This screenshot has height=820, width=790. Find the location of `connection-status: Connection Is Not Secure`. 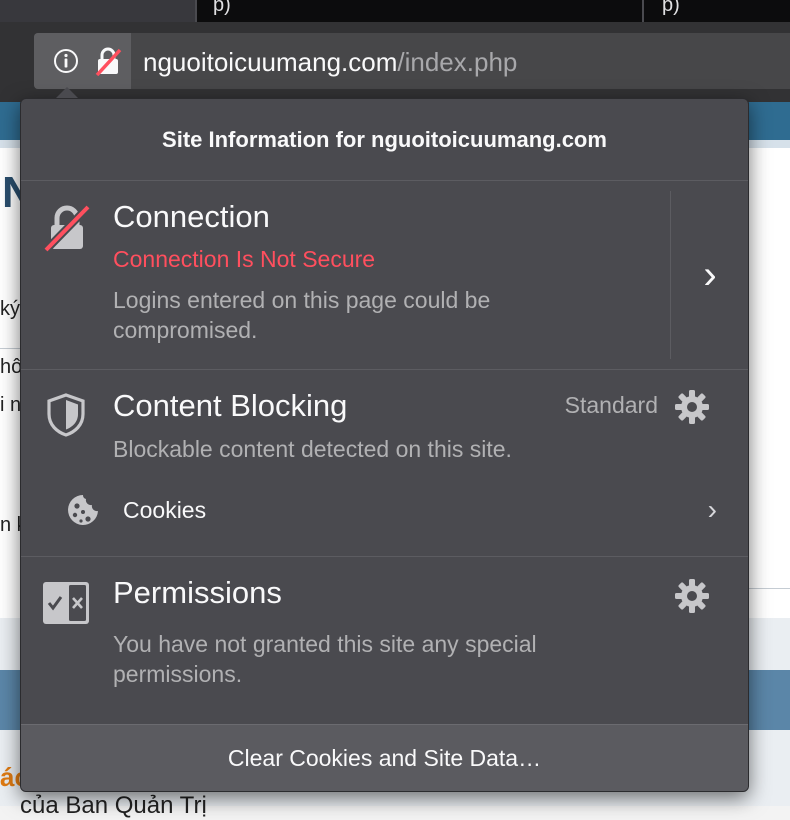

connection-status: Connection Is Not Secure is located at coordinates (244, 259).